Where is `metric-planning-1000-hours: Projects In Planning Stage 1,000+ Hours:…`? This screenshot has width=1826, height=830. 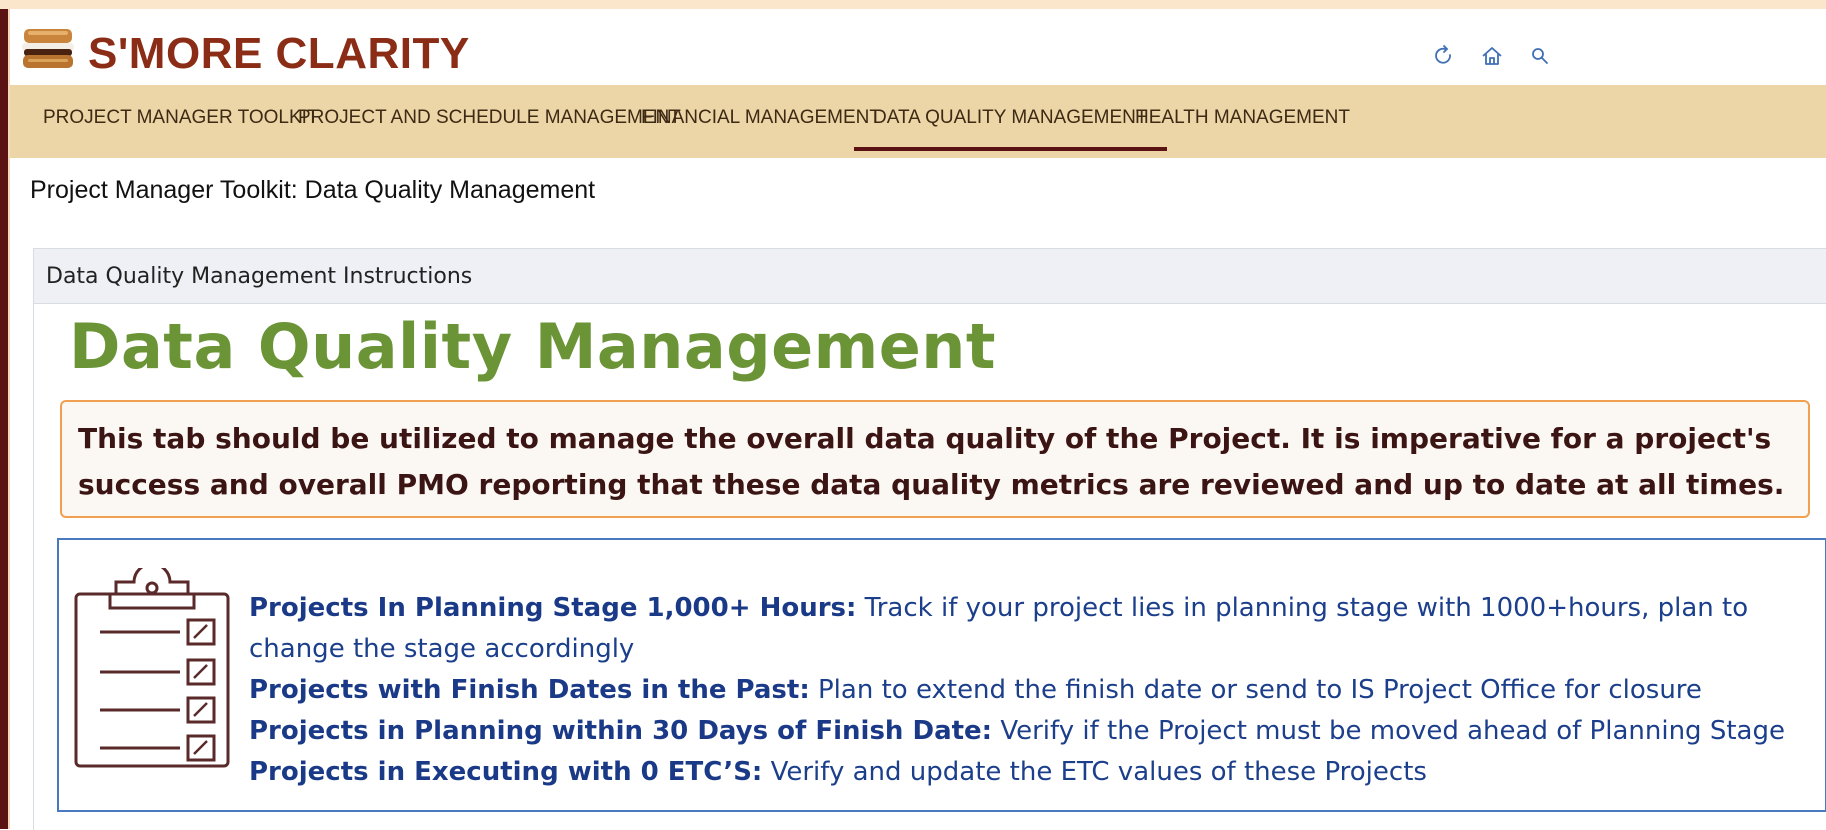 metric-planning-1000-hours: Projects In Planning Stage 1,000+ Hours:… is located at coordinates (1034, 629).